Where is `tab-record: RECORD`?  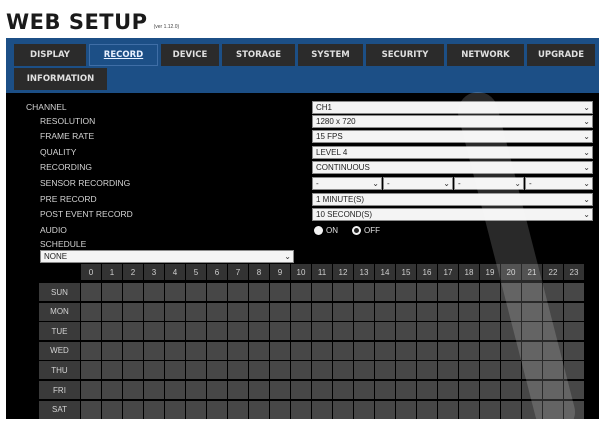
tab-record: RECORD is located at coordinates (123, 55).